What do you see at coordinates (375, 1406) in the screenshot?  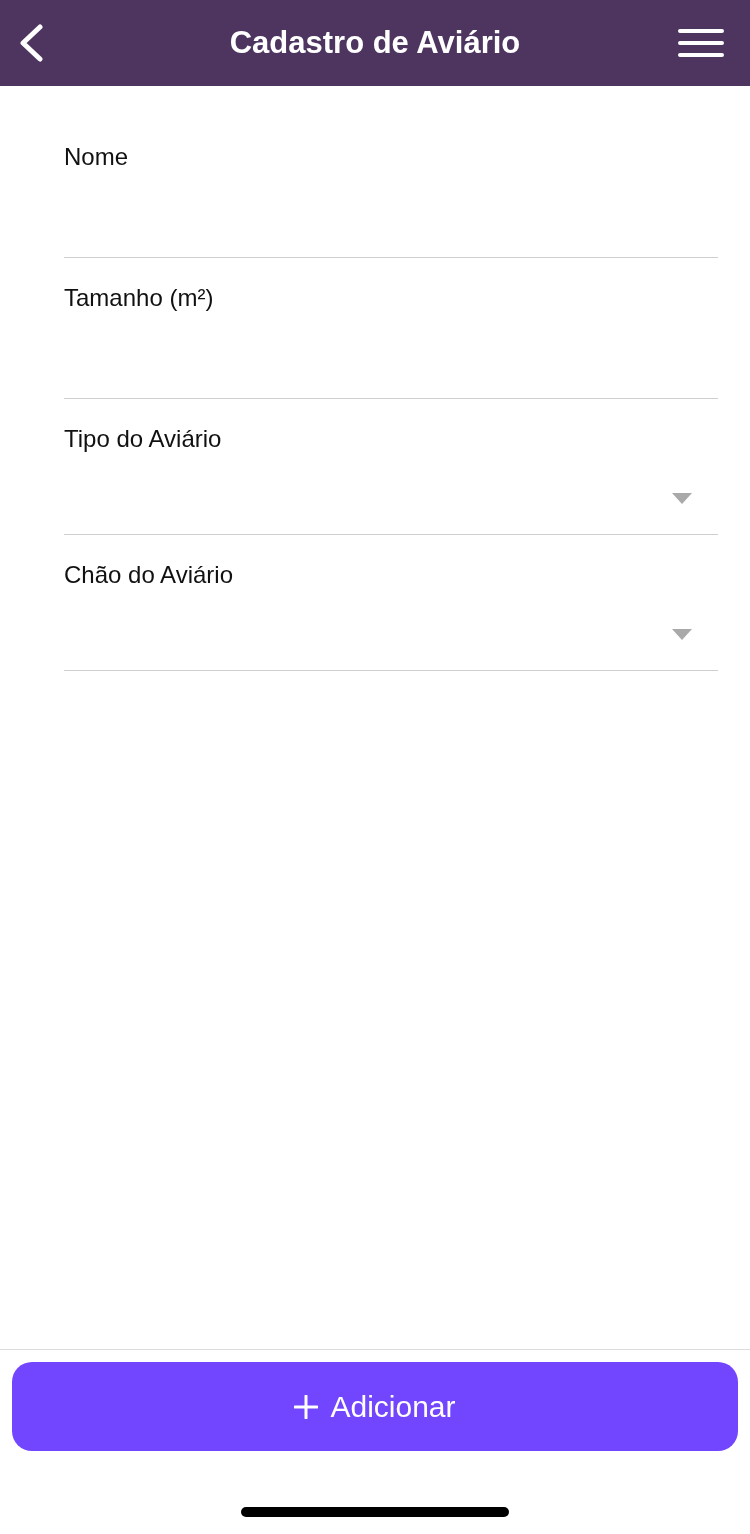 I see `add-button: Adicionar` at bounding box center [375, 1406].